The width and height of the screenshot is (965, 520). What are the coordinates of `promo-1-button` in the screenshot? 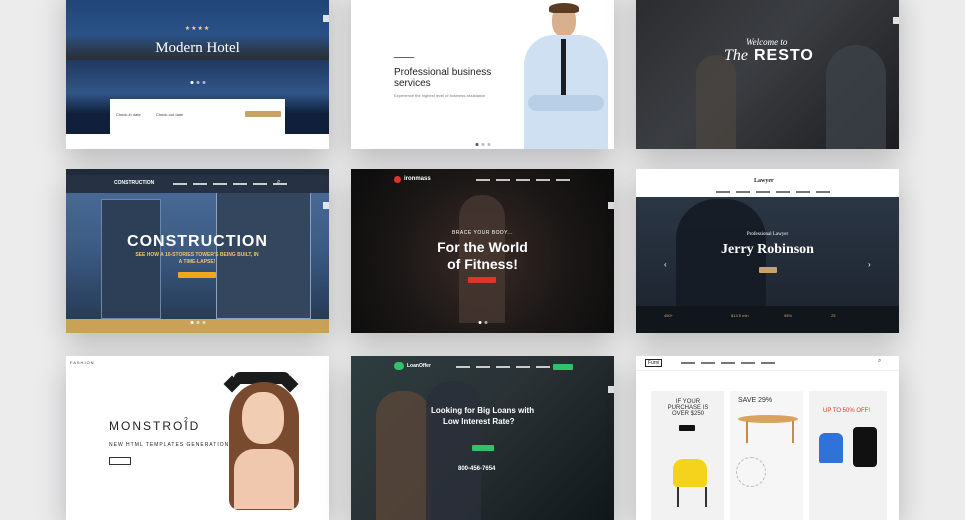 It's located at (687, 428).